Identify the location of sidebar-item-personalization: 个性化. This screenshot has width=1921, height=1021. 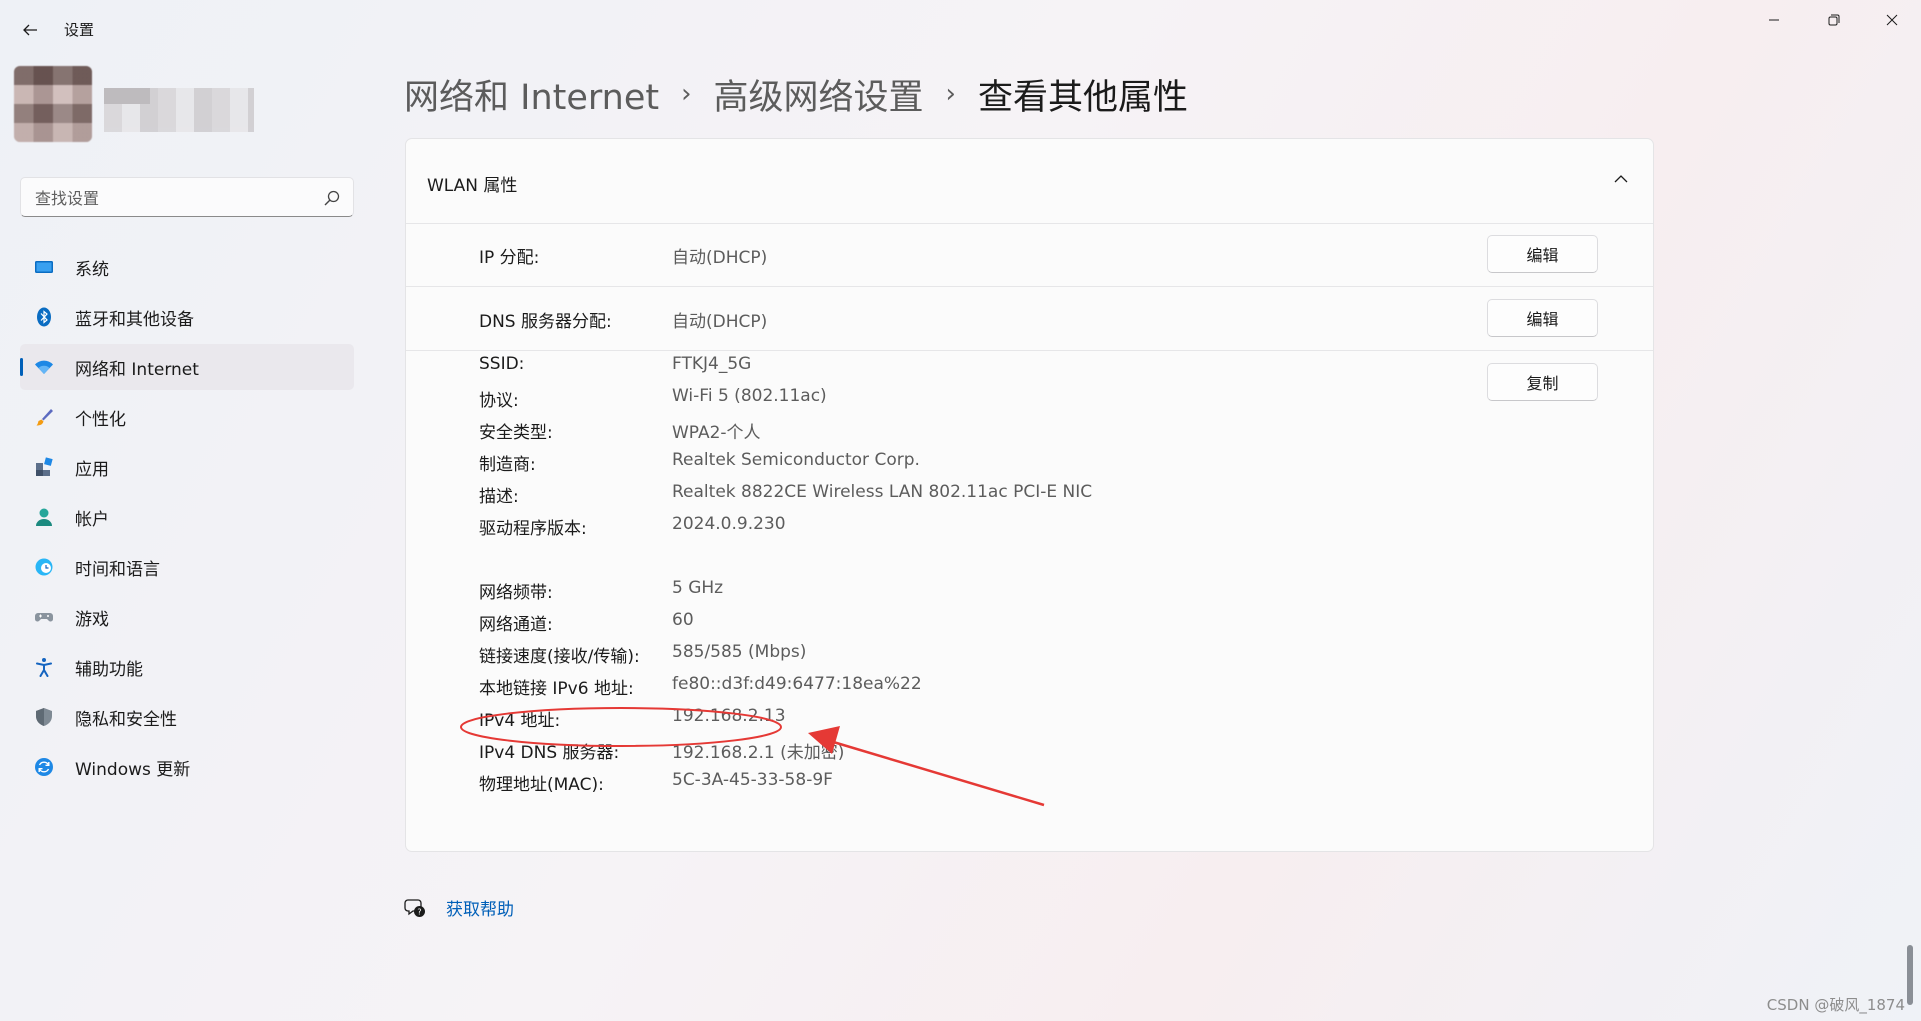
(187, 417).